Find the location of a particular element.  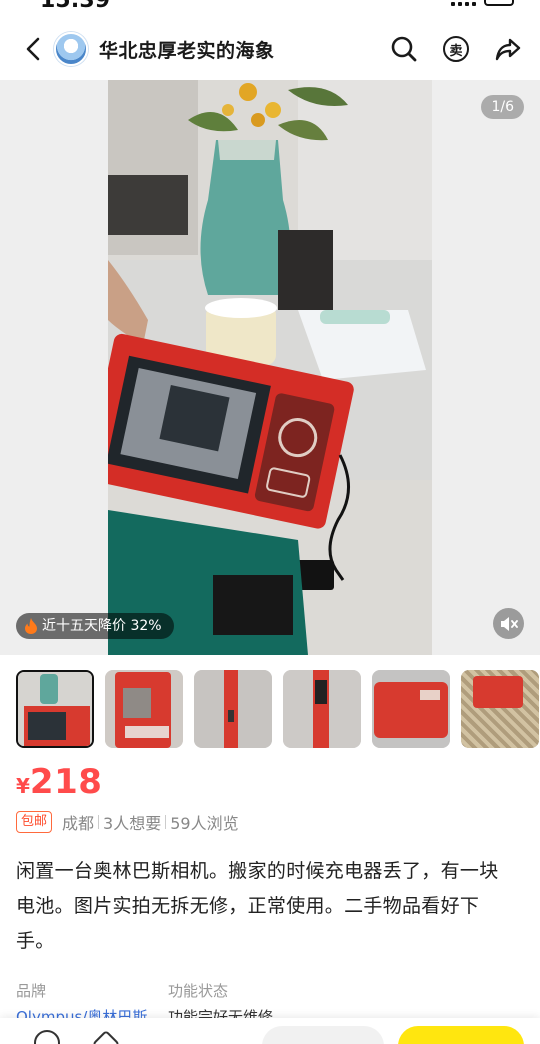

wants-count: 3人想要 is located at coordinates (132, 823).